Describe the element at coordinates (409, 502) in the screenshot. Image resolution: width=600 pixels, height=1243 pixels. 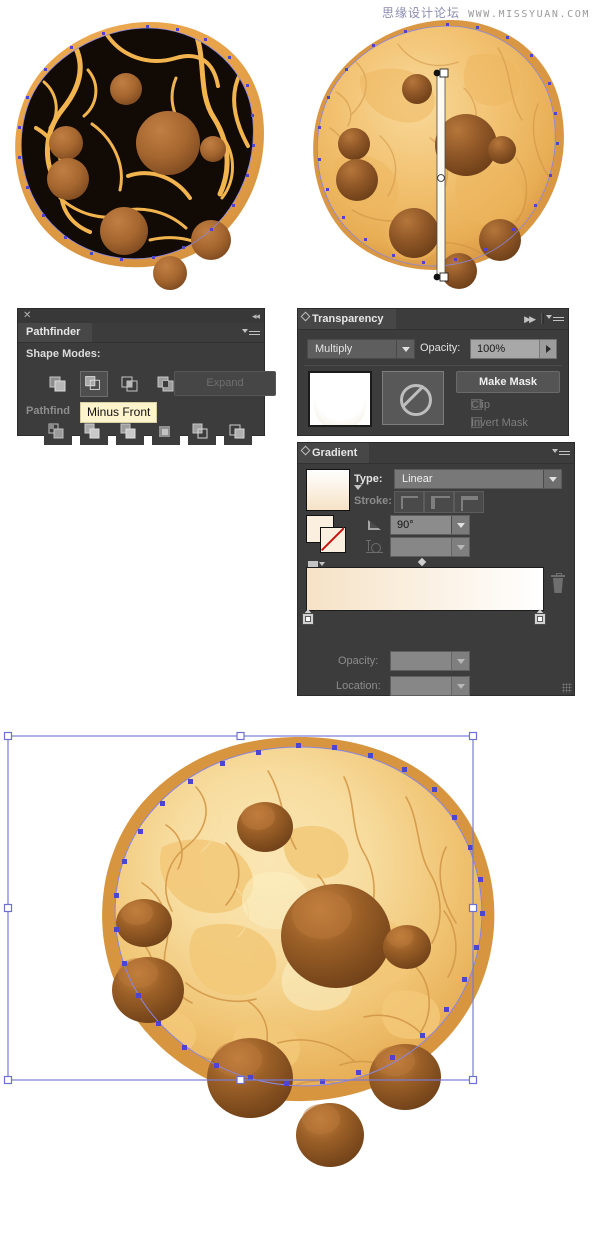
I see `stroke-within-button` at that location.